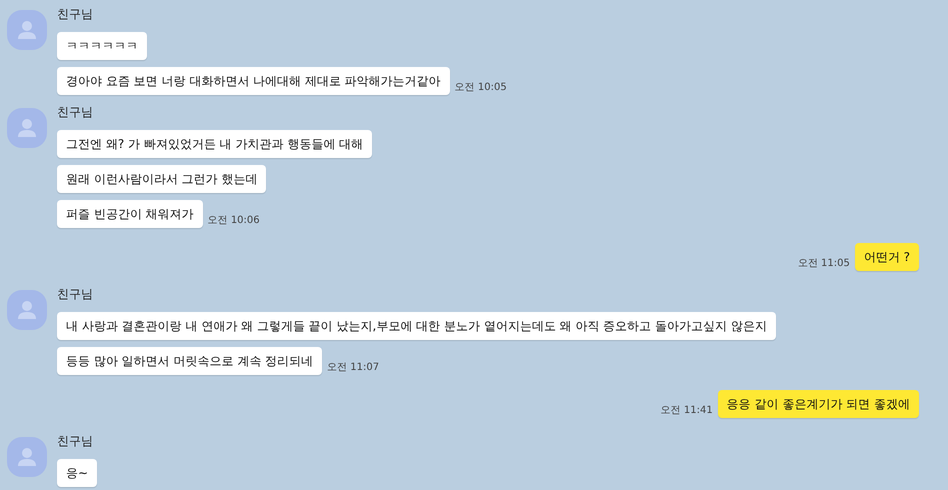 This screenshot has width=948, height=490. What do you see at coordinates (686, 411) in the screenshot?
I see `timestamp: 오전 11:41` at bounding box center [686, 411].